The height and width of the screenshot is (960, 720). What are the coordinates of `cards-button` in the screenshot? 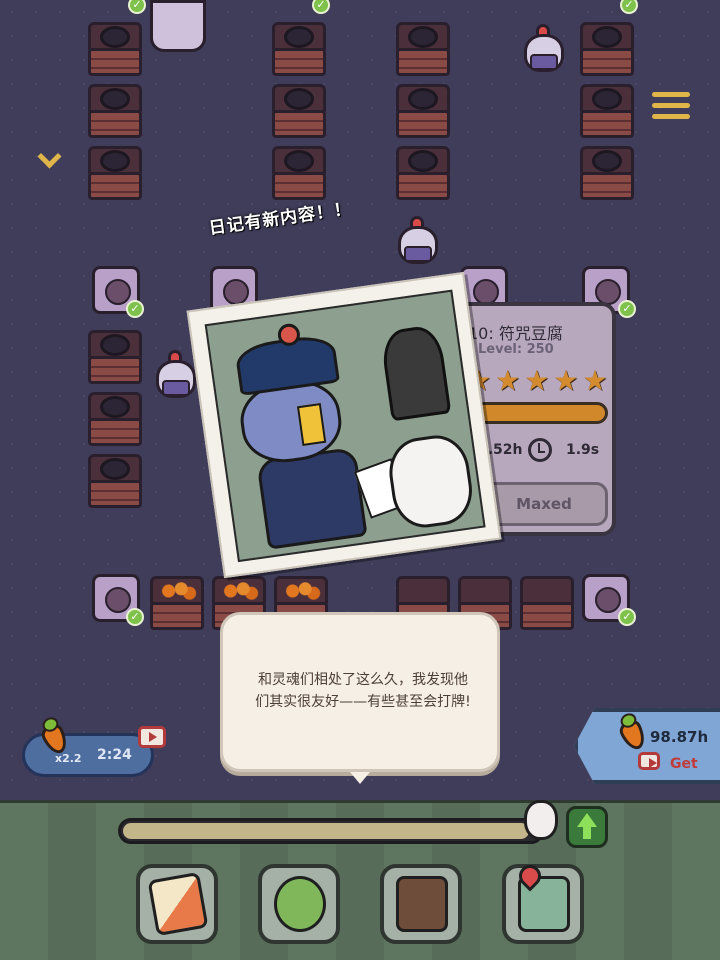 It's located at (177, 904).